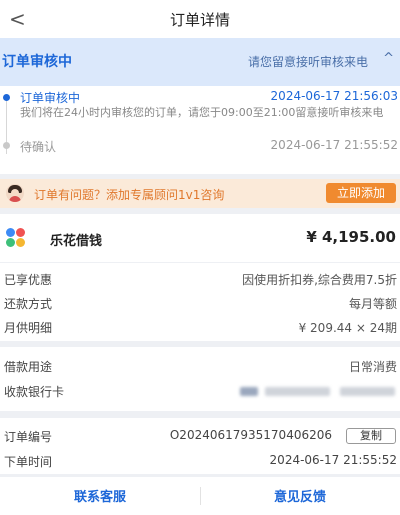  I want to click on detail-value: 因使用折扣券,综合费用7.5折, so click(319, 280).